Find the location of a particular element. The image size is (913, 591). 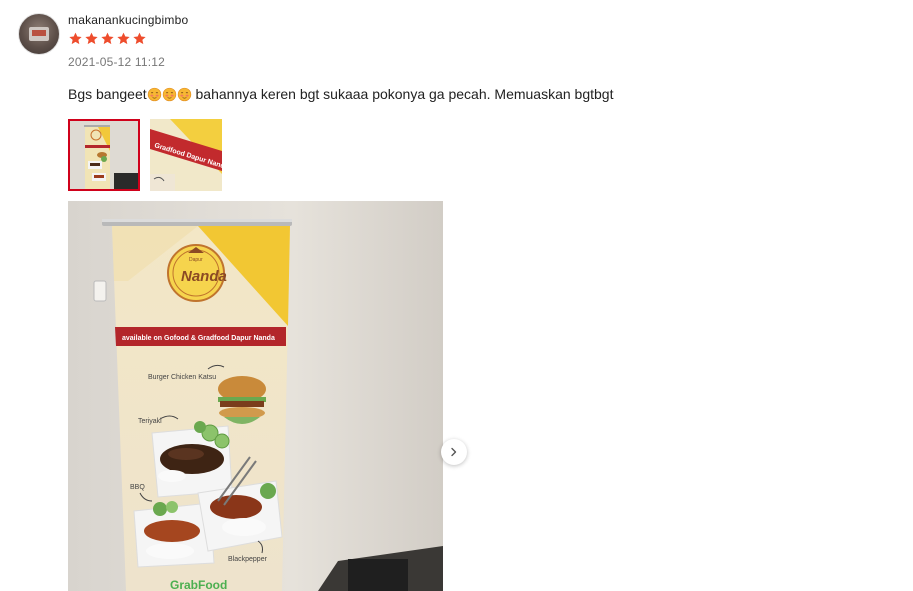

thumbnail-banner-closeup: Gradfood Dapur Nanda is located at coordinates (186, 155).